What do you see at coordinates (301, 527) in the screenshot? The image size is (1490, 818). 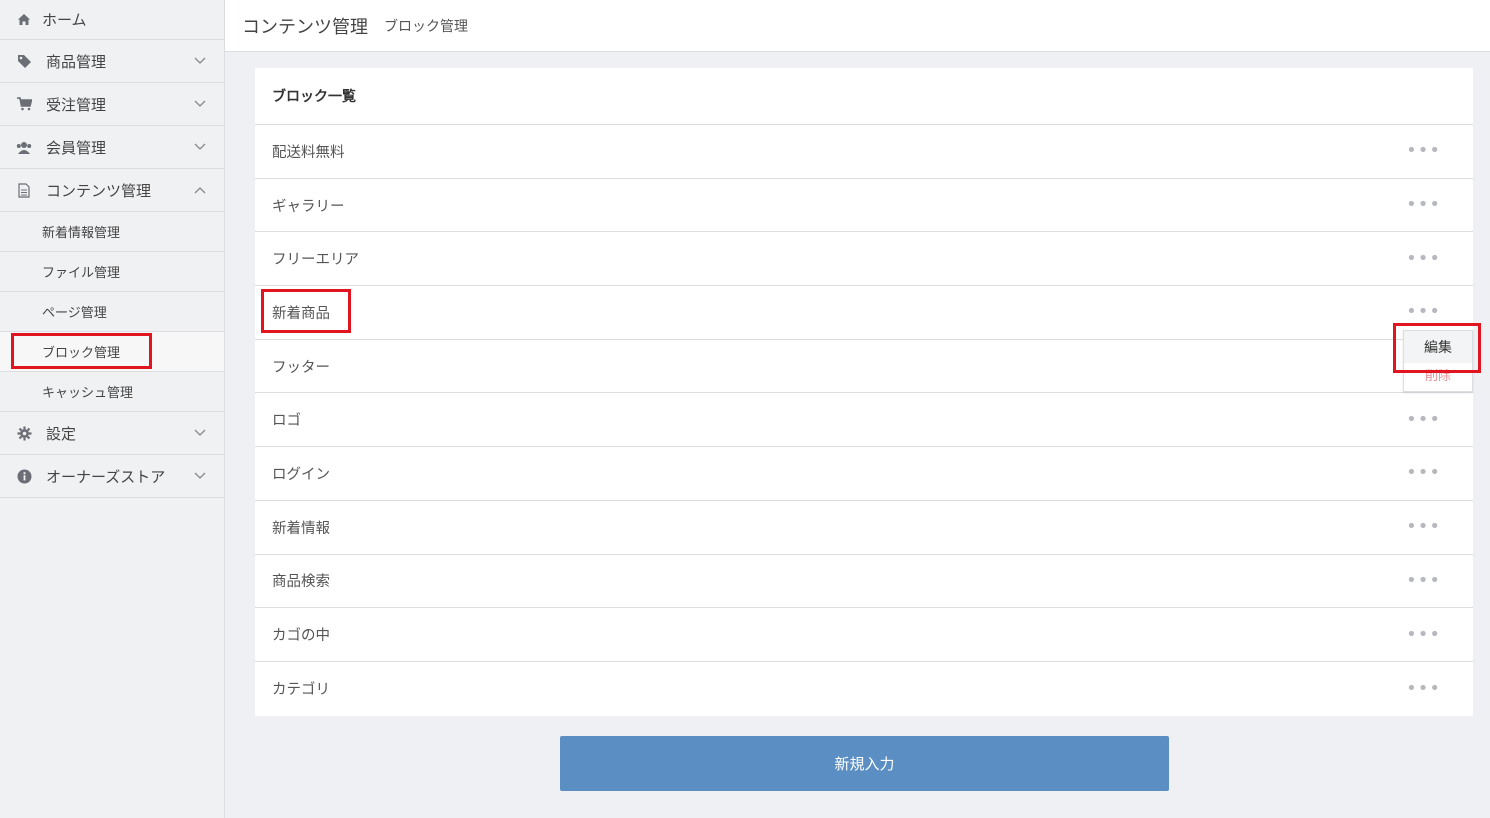 I see `block-name: 新着情報` at bounding box center [301, 527].